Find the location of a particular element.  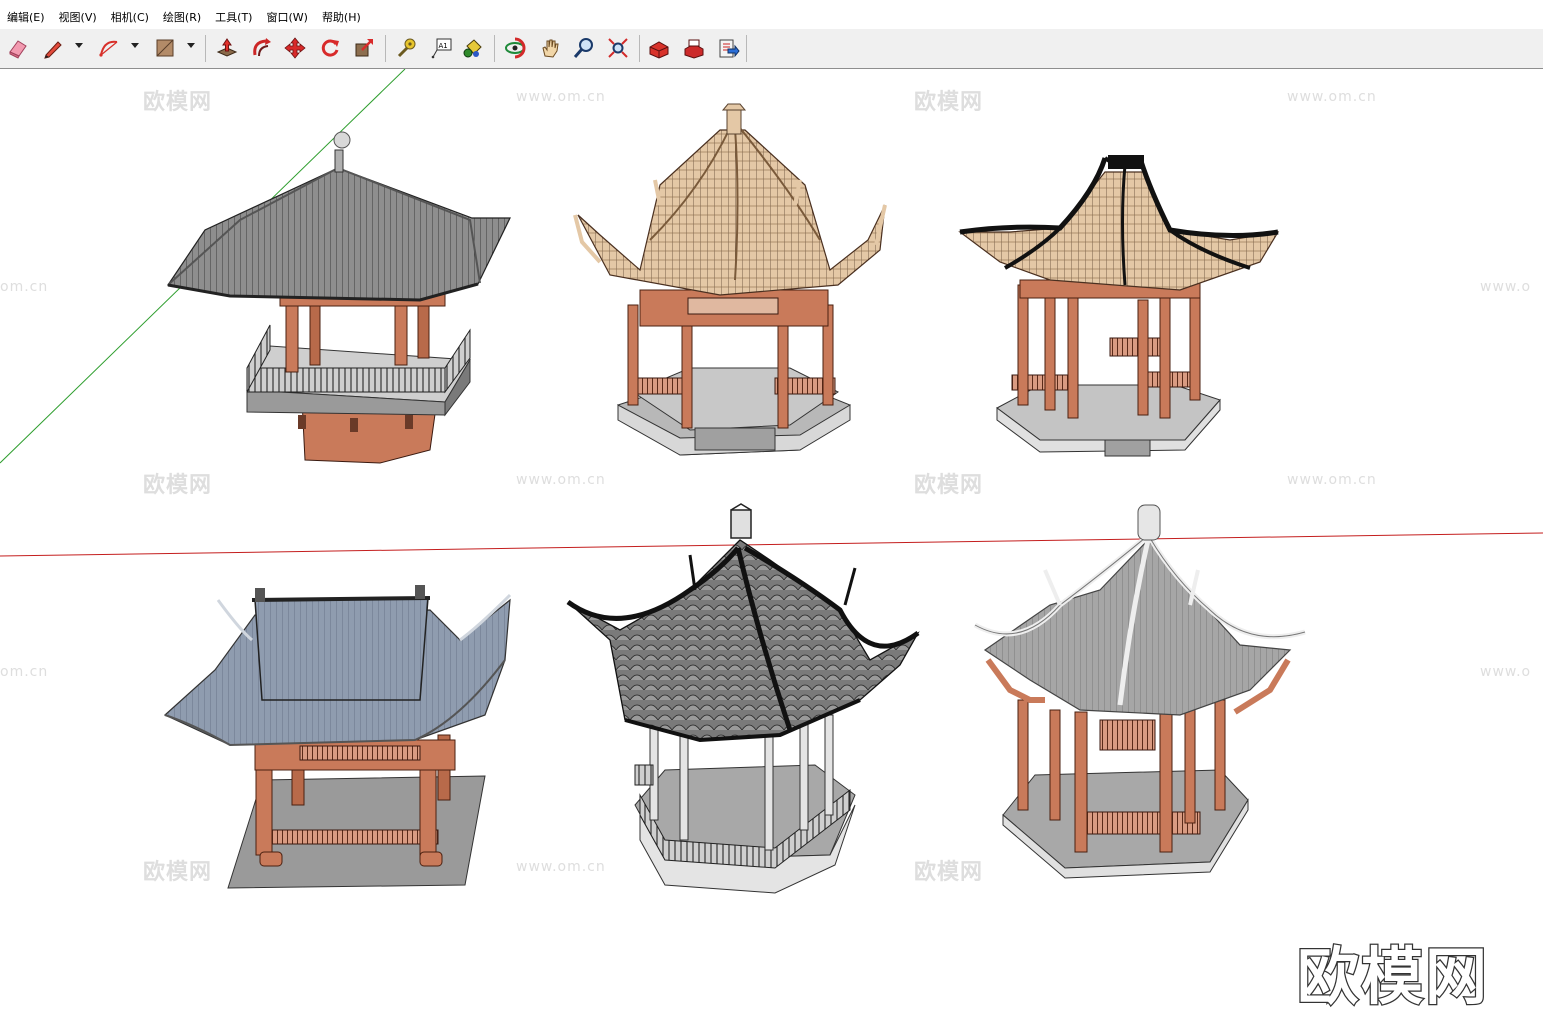

zoom-extents-icon is located at coordinates (618, 48).